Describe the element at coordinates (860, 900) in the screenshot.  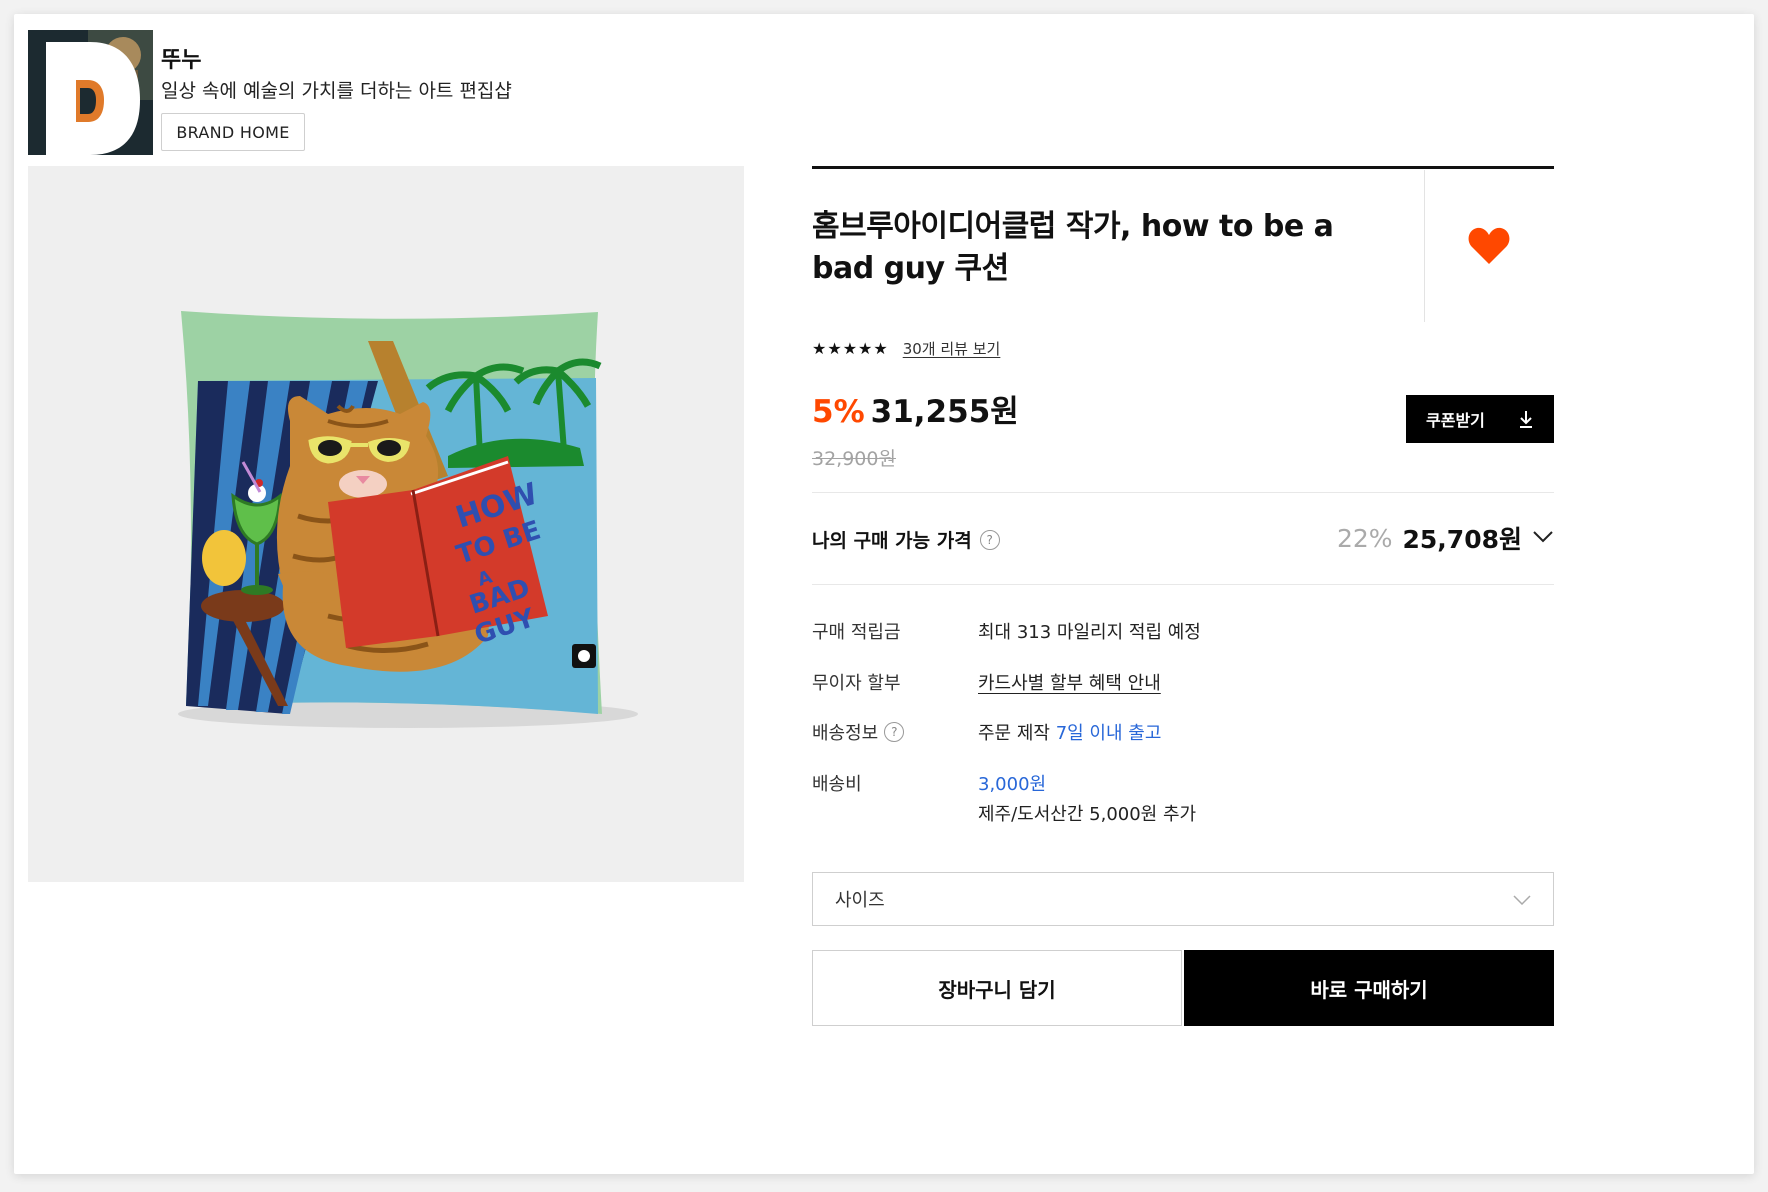
I see `size-select-placeholder: 사이즈` at that location.